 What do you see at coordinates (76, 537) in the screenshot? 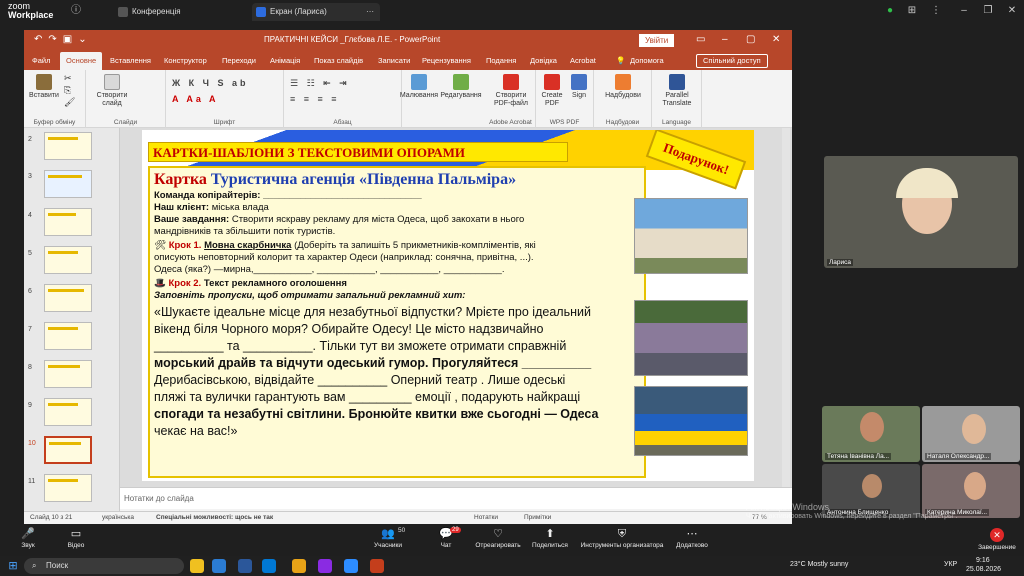
I see `video-button: ▭ Відео` at bounding box center [76, 537].